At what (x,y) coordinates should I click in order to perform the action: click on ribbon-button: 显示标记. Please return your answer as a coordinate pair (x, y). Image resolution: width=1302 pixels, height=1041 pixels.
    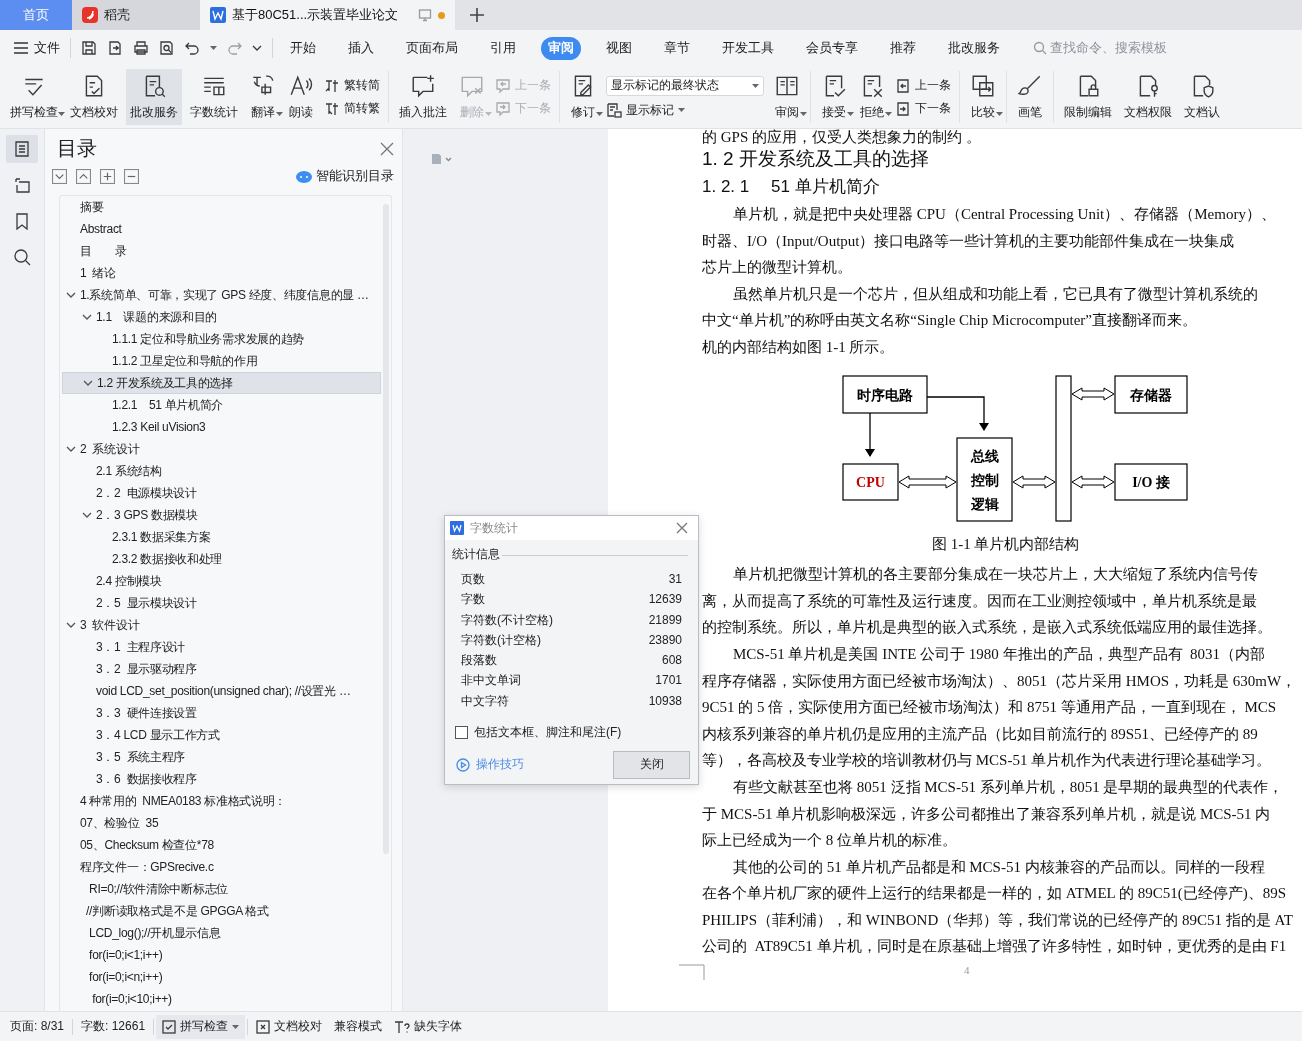
    Looking at the image, I should click on (685, 110).